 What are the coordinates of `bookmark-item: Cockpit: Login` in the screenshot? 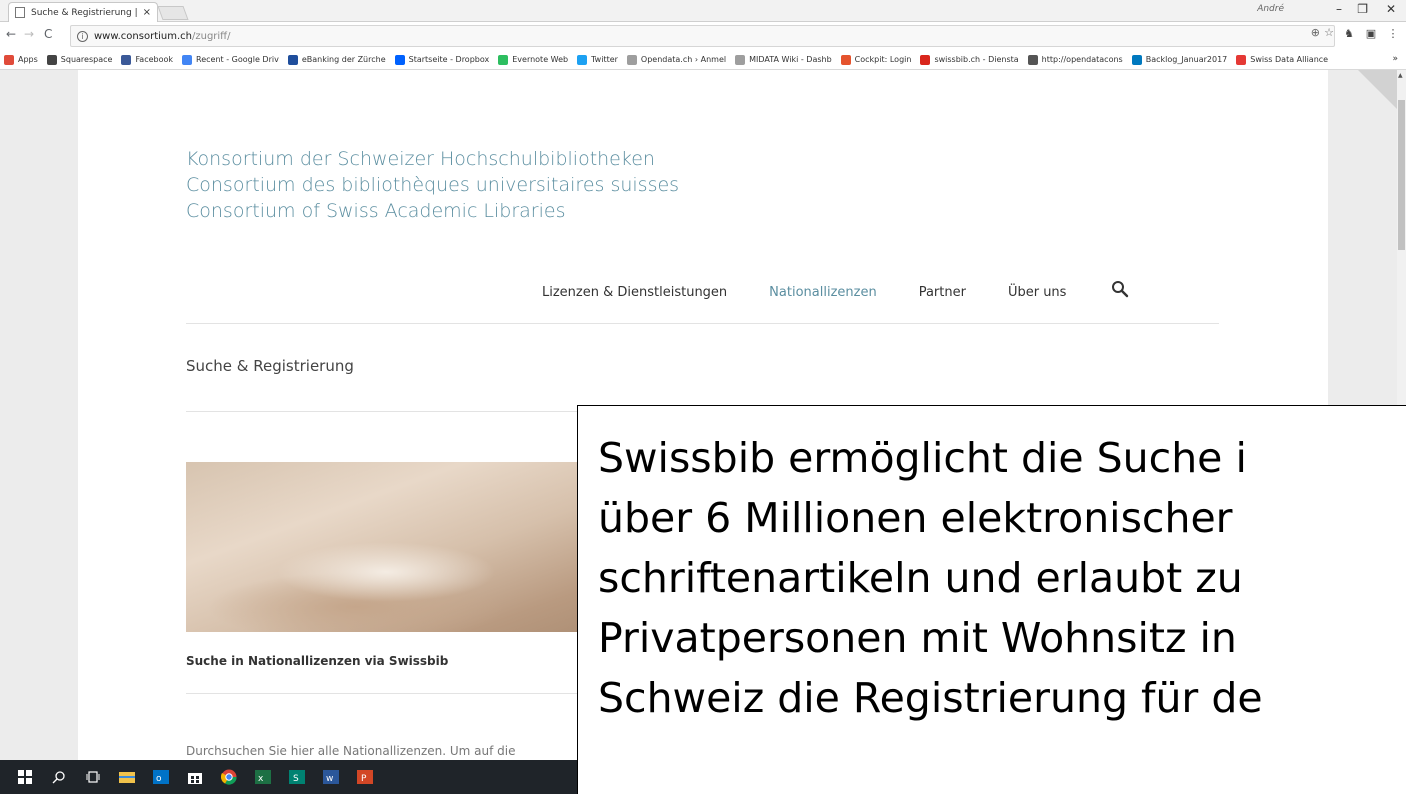 It's located at (875, 59).